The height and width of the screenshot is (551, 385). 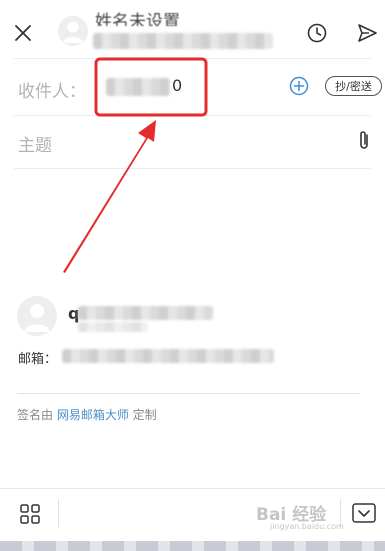 I want to click on highlight-box, so click(x=151, y=87).